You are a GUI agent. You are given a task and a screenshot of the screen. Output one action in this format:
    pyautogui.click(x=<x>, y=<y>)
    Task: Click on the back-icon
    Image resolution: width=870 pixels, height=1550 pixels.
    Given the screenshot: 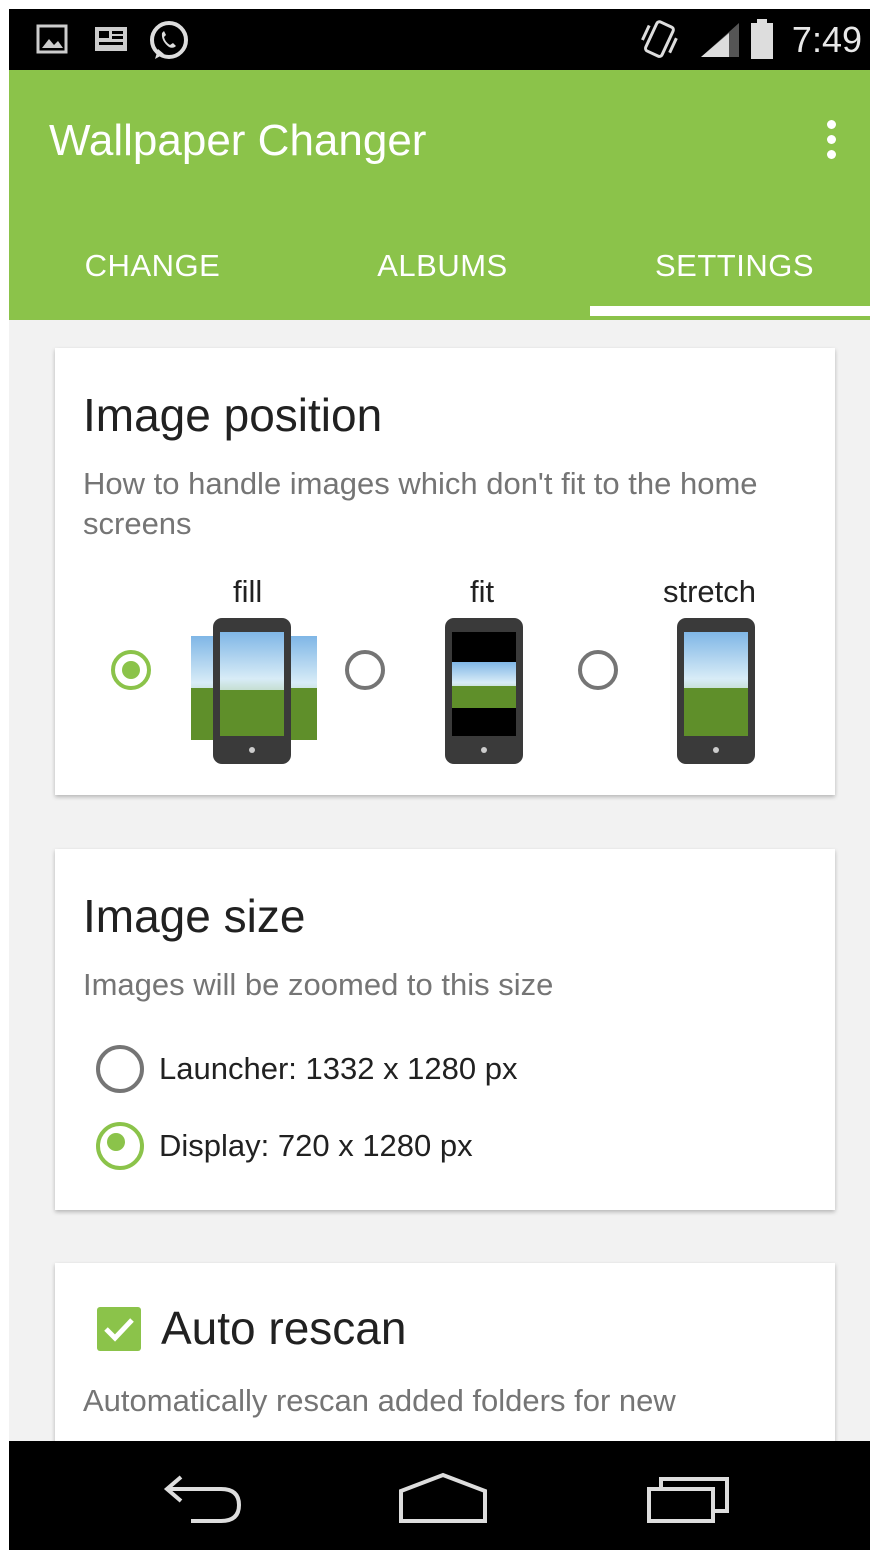 What is the action you would take?
    pyautogui.click(x=203, y=1498)
    